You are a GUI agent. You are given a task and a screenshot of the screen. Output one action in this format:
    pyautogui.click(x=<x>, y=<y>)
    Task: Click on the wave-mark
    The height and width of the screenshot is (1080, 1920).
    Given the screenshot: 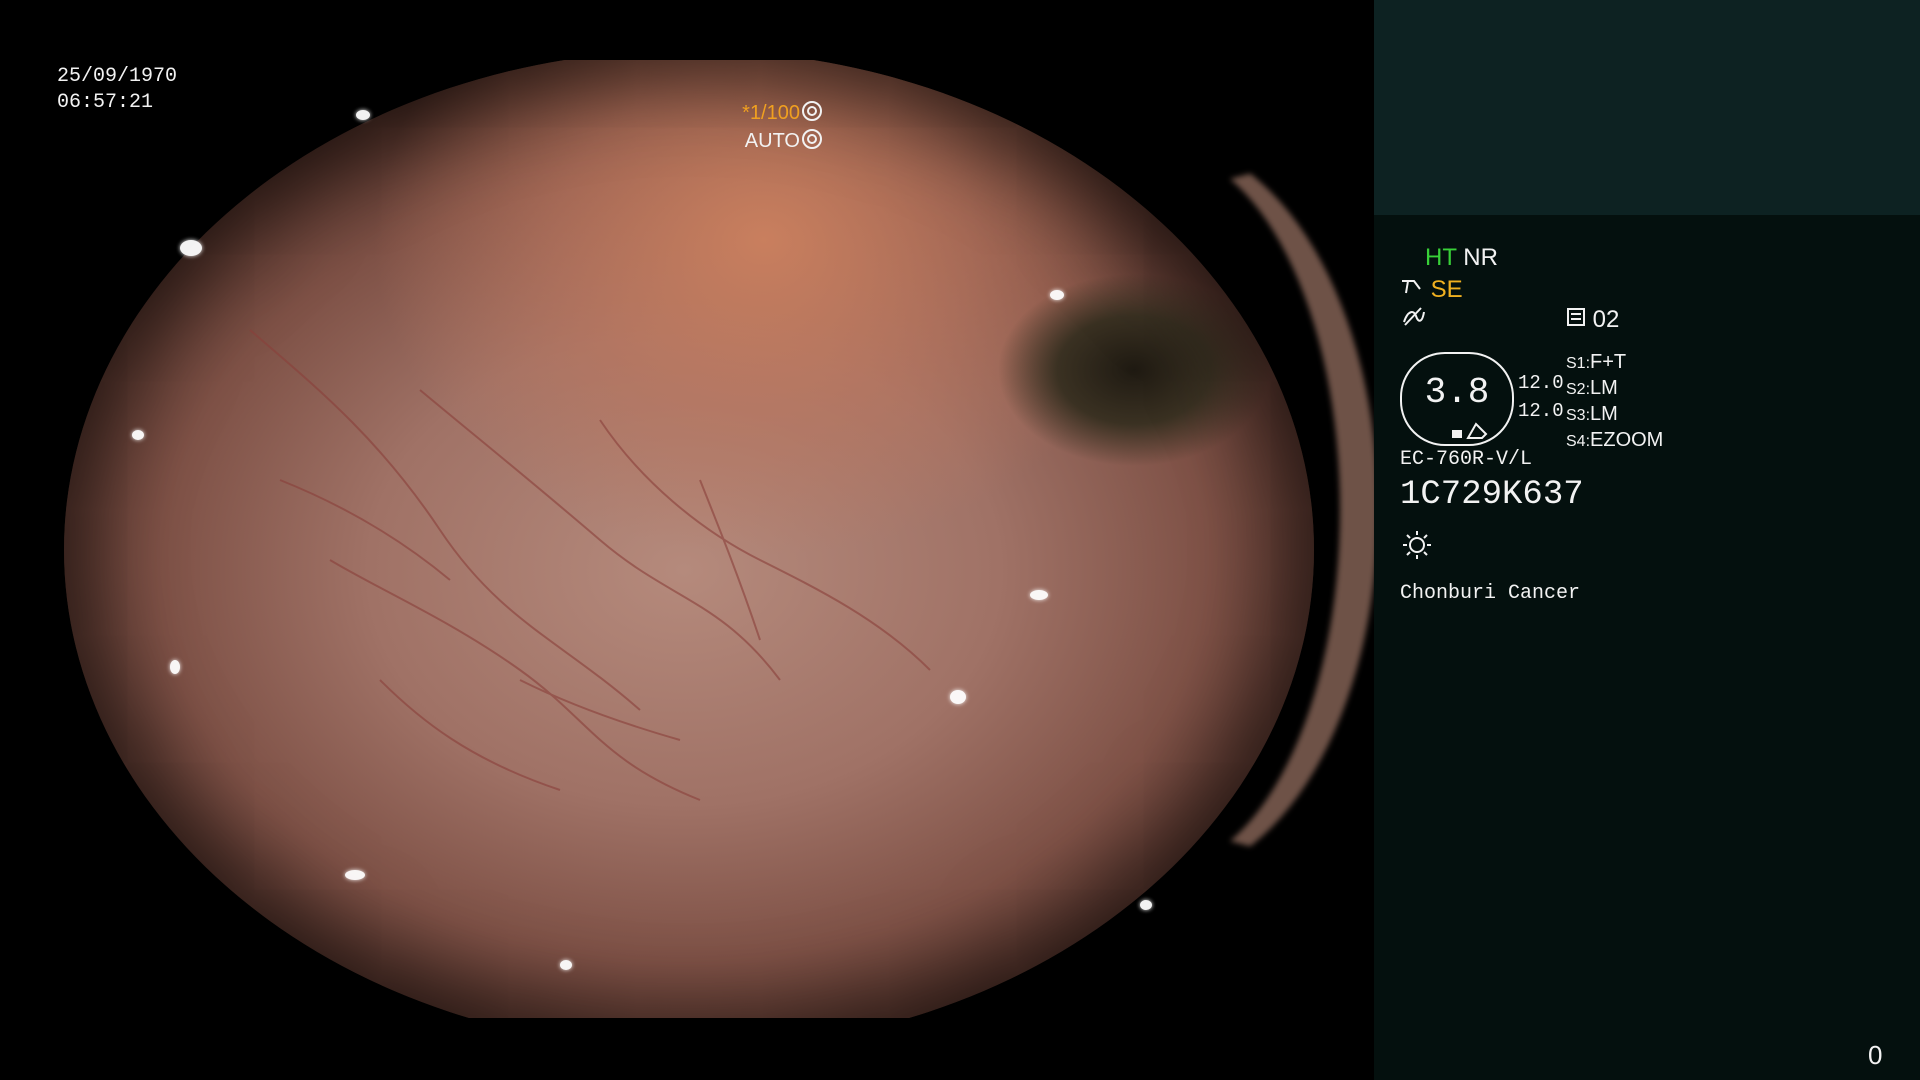 What is the action you would take?
    pyautogui.click(x=1414, y=320)
    